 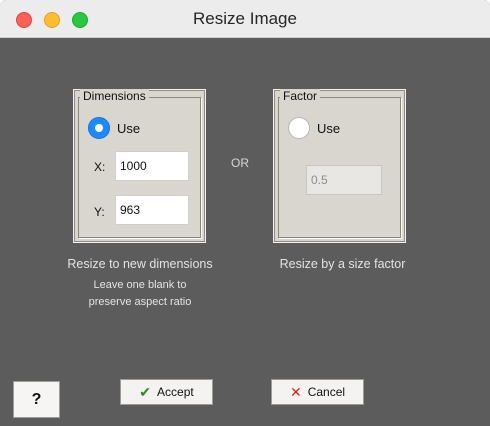 I want to click on dimensions-use-option: Use, so click(x=114, y=128).